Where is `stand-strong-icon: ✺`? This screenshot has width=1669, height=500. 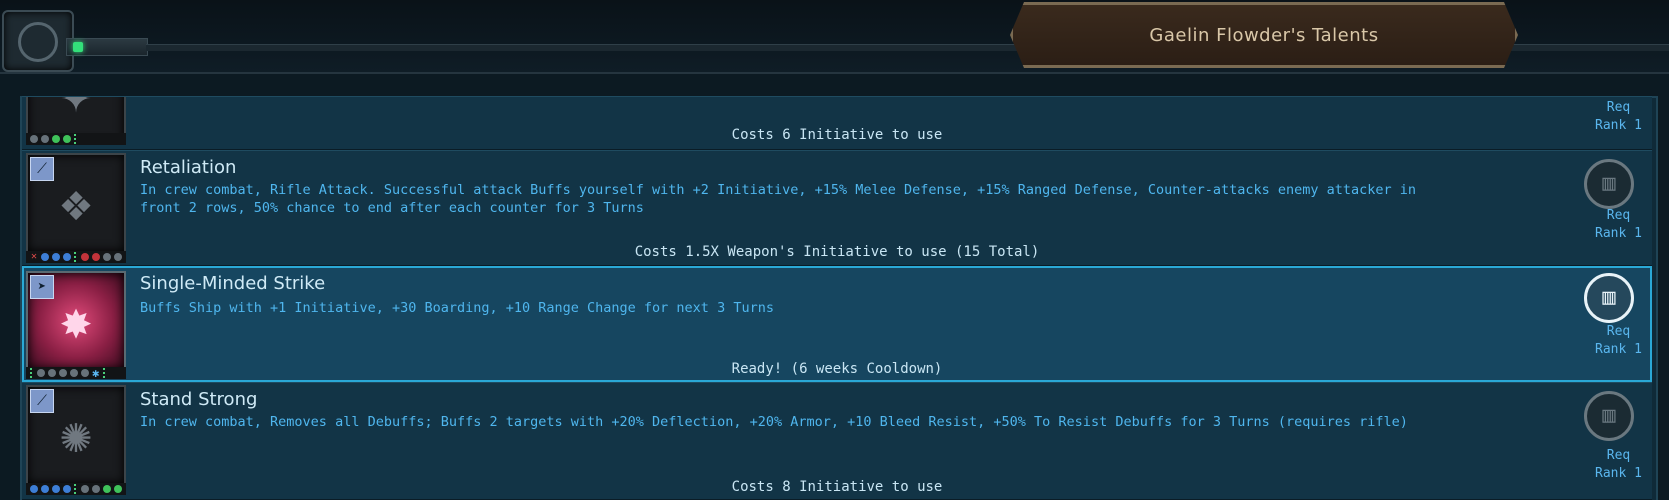
stand-strong-icon: ✺ is located at coordinates (76, 435).